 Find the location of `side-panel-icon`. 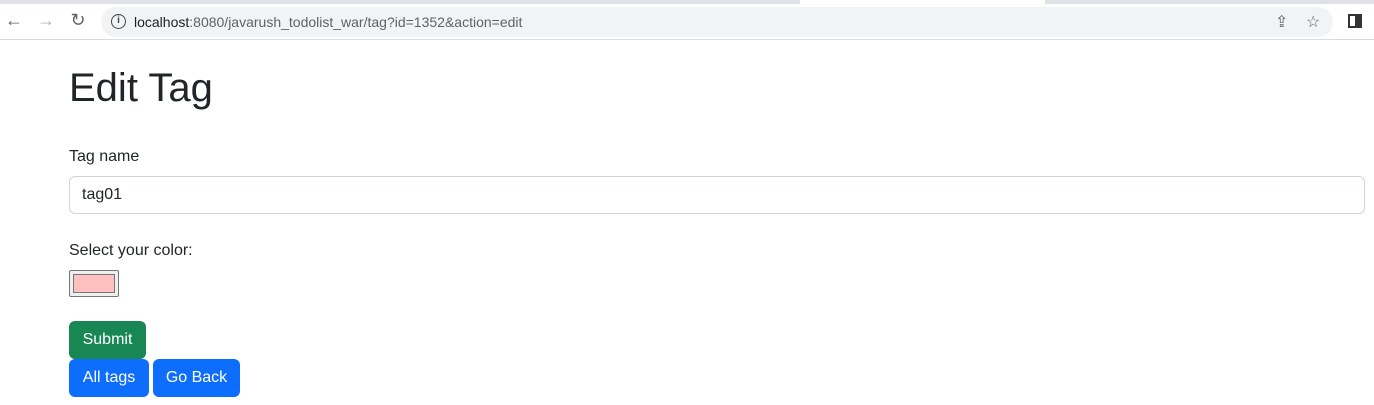

side-panel-icon is located at coordinates (1355, 21).